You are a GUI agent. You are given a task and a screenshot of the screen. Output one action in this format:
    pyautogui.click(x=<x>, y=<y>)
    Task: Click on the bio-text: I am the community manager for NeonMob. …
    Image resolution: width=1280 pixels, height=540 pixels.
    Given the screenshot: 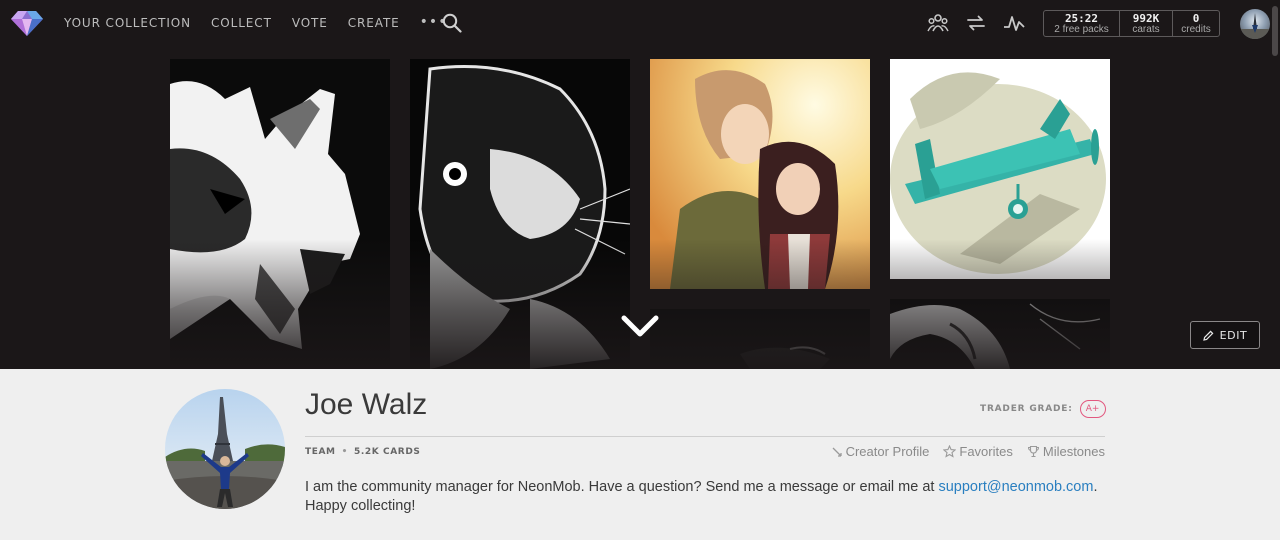 What is the action you would take?
    pyautogui.click(x=620, y=487)
    